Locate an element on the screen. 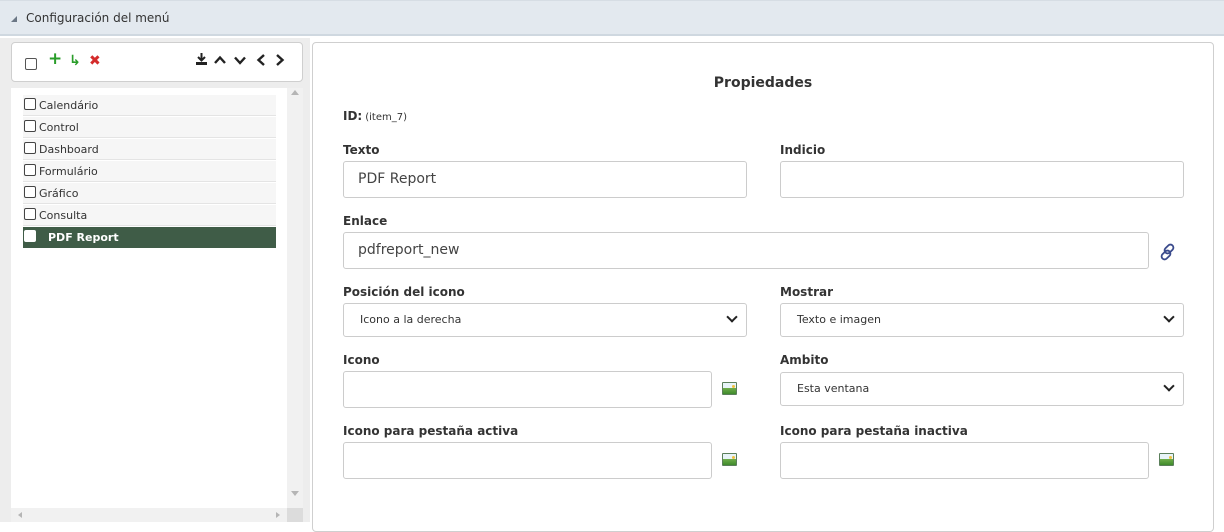 The width and height of the screenshot is (1224, 532). mostrar-label: Mostrar is located at coordinates (806, 292).